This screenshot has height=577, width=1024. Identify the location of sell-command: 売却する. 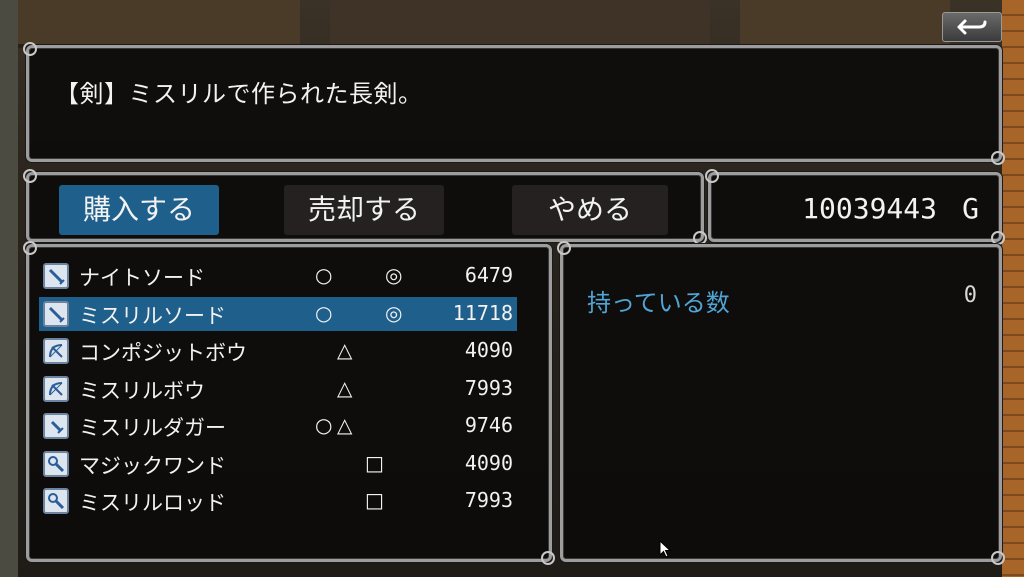
(364, 210).